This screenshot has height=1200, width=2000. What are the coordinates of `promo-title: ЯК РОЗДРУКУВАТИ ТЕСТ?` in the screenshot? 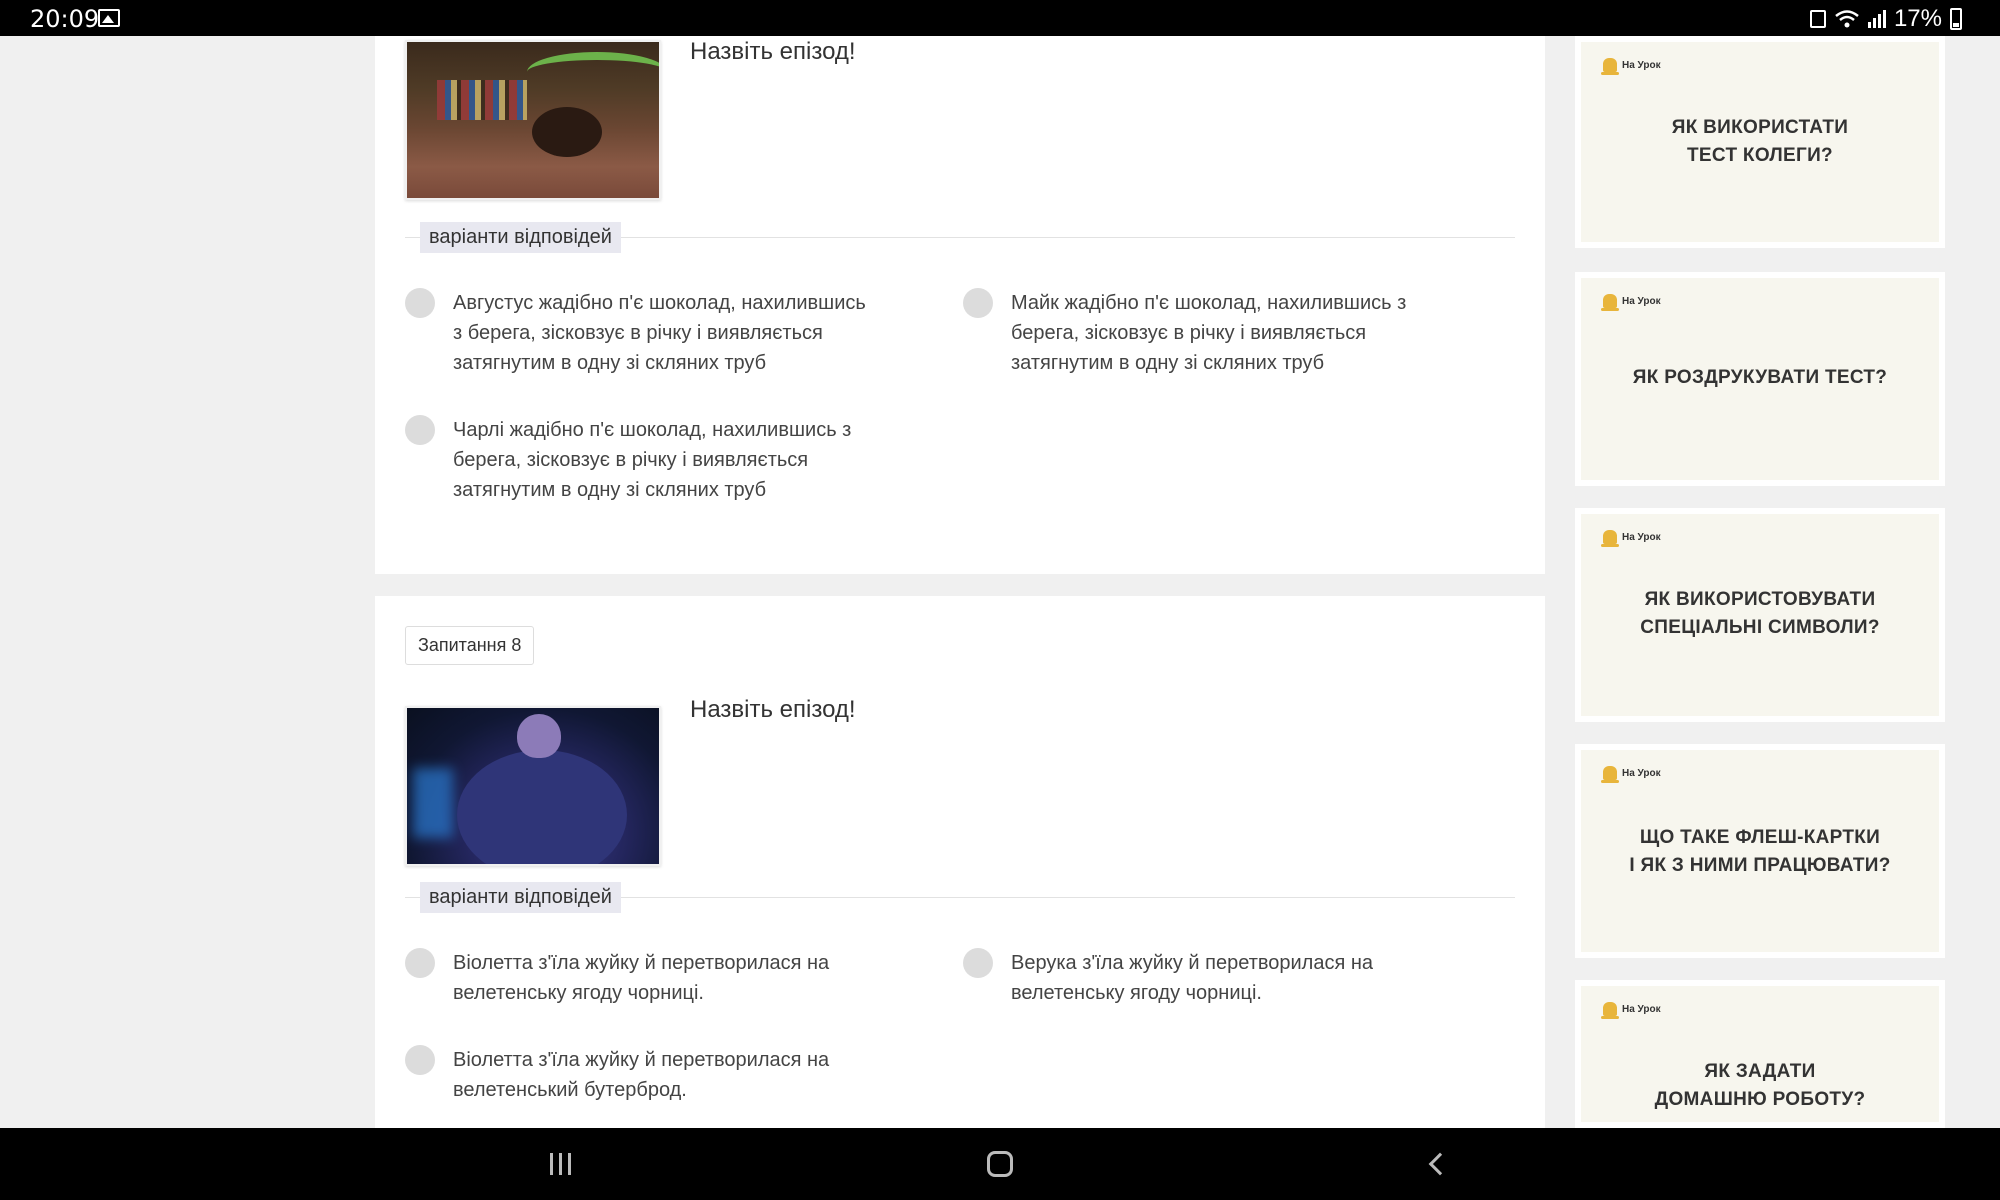 It's located at (1760, 377).